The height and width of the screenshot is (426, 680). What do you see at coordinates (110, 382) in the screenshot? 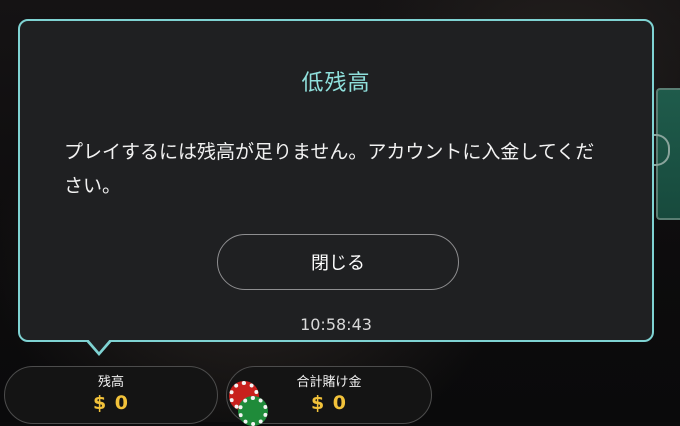
I see `balance-label: 残高` at bounding box center [110, 382].